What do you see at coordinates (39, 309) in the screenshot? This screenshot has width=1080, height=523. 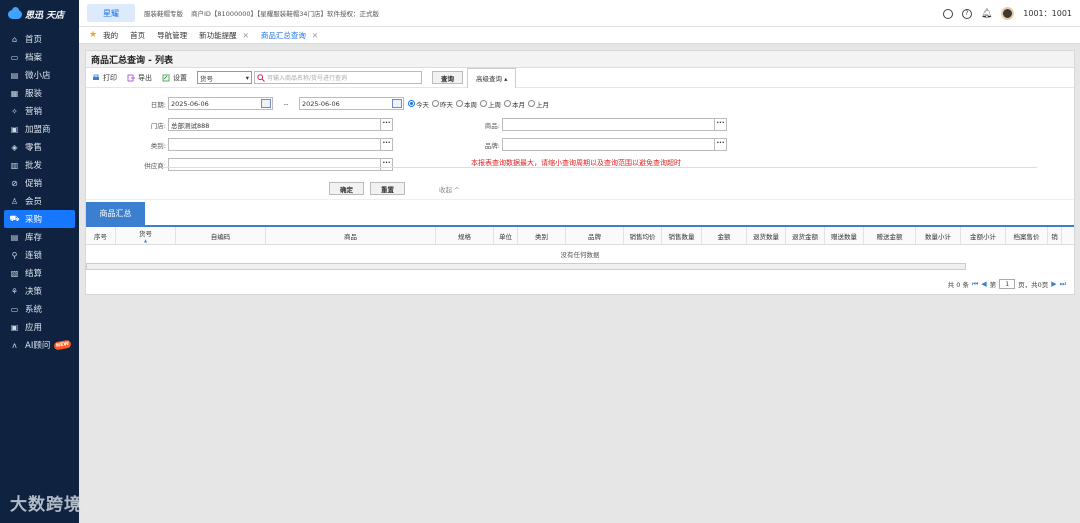 I see `sidebar-item-15: ▭ 系统` at bounding box center [39, 309].